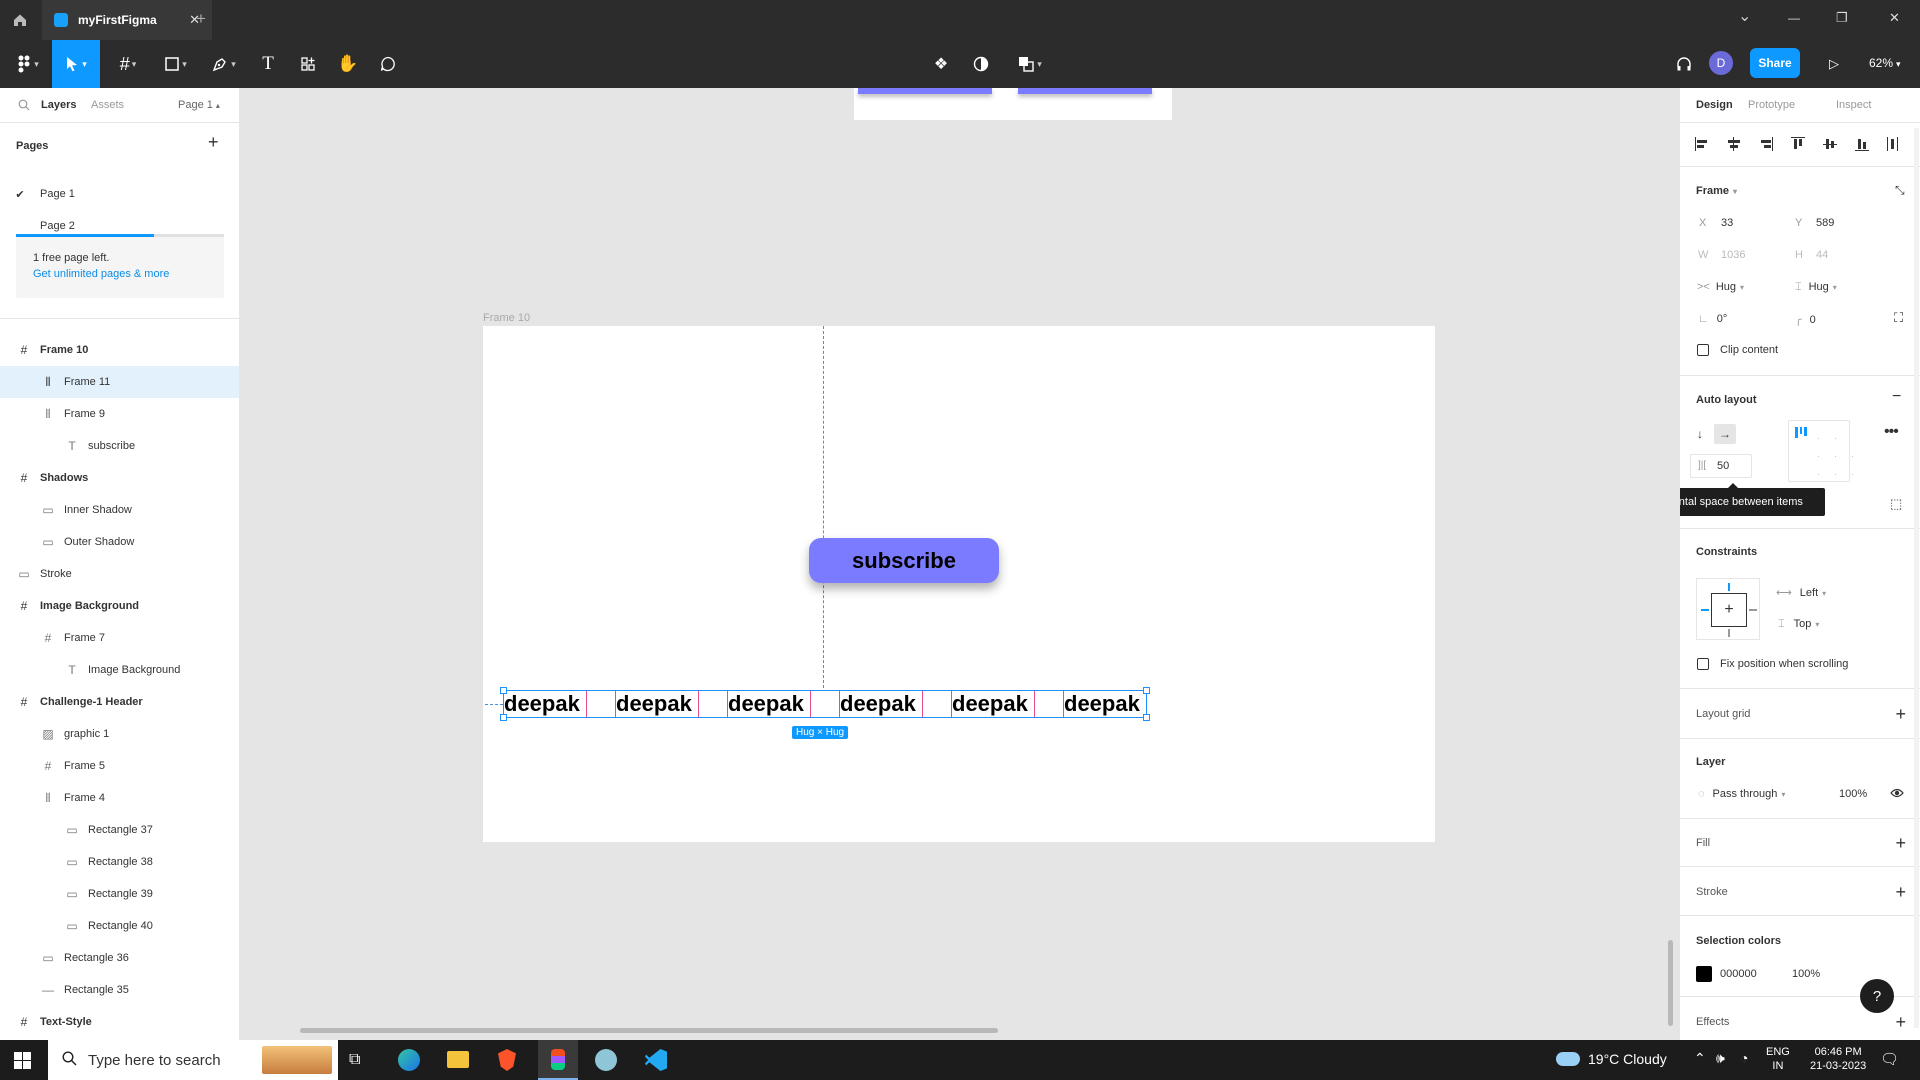 This screenshot has width=1920, height=1080. What do you see at coordinates (1611, 1059) in the screenshot?
I see `weather-widget: 19°C Cloudy` at bounding box center [1611, 1059].